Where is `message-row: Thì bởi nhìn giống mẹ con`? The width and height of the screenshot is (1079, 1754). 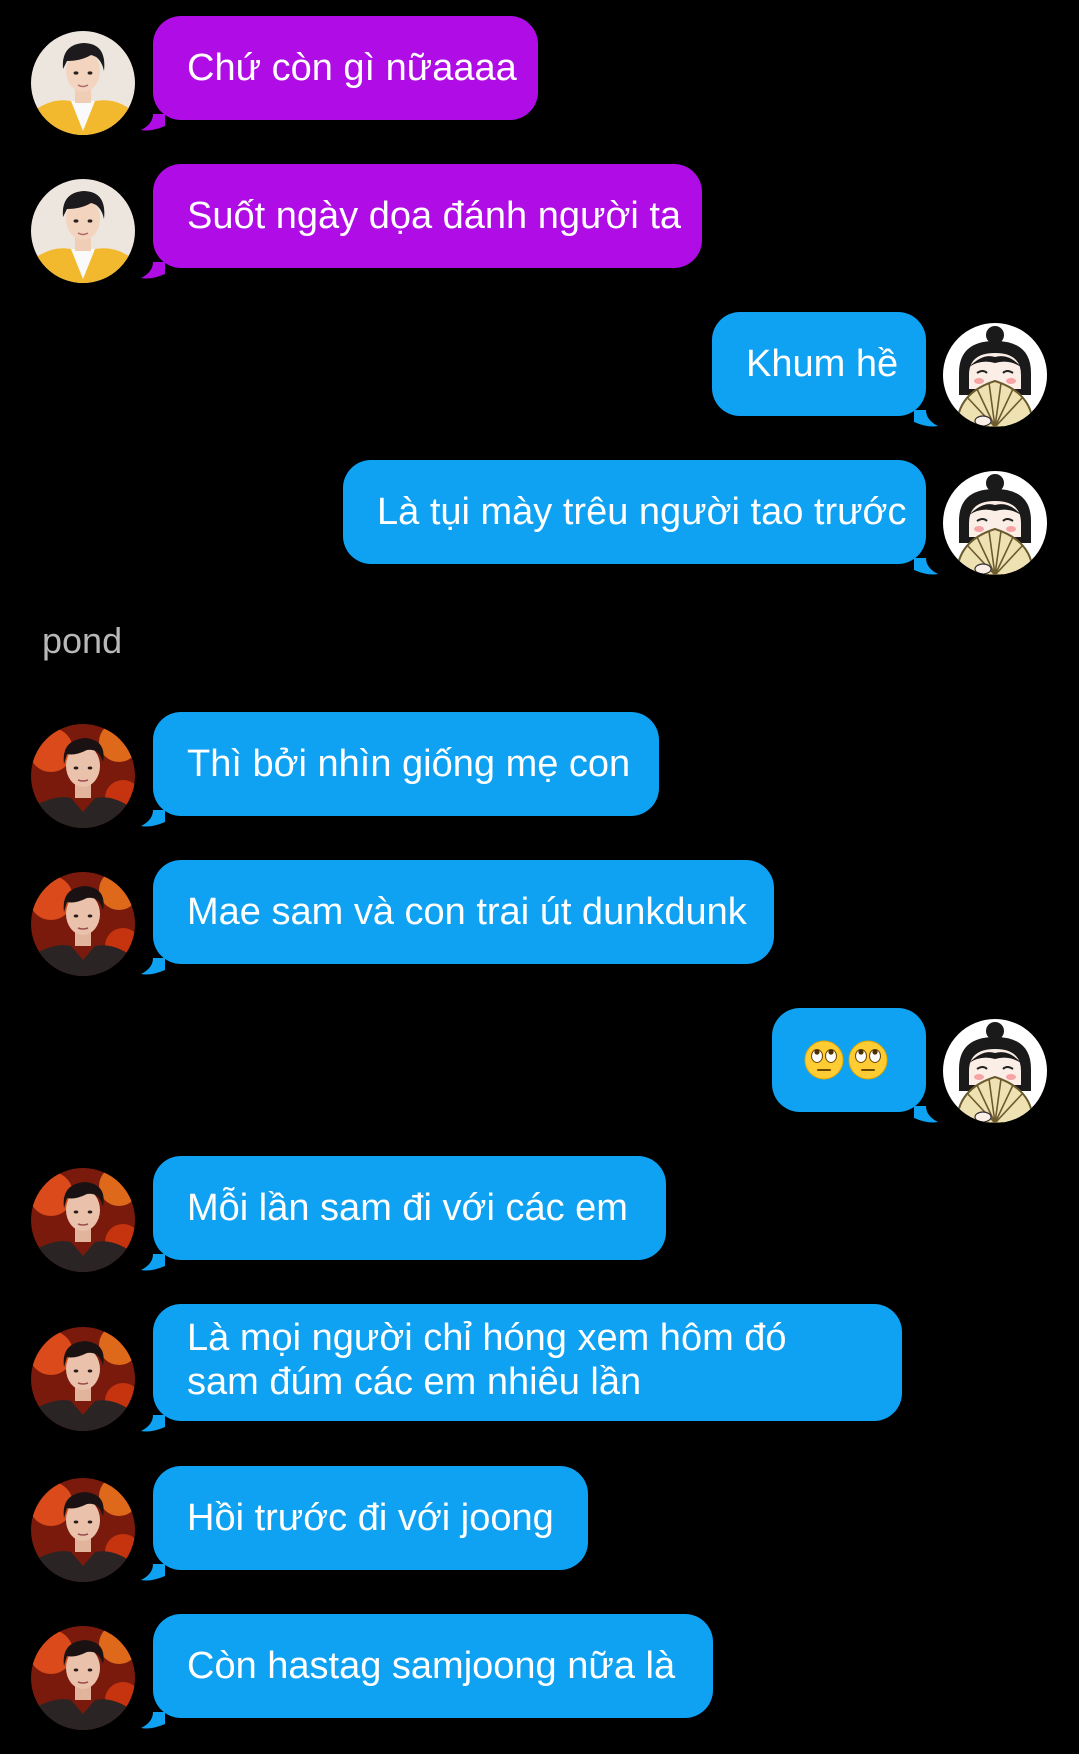
message-row: Thì bởi nhìn giống mẹ con is located at coordinates (539, 767).